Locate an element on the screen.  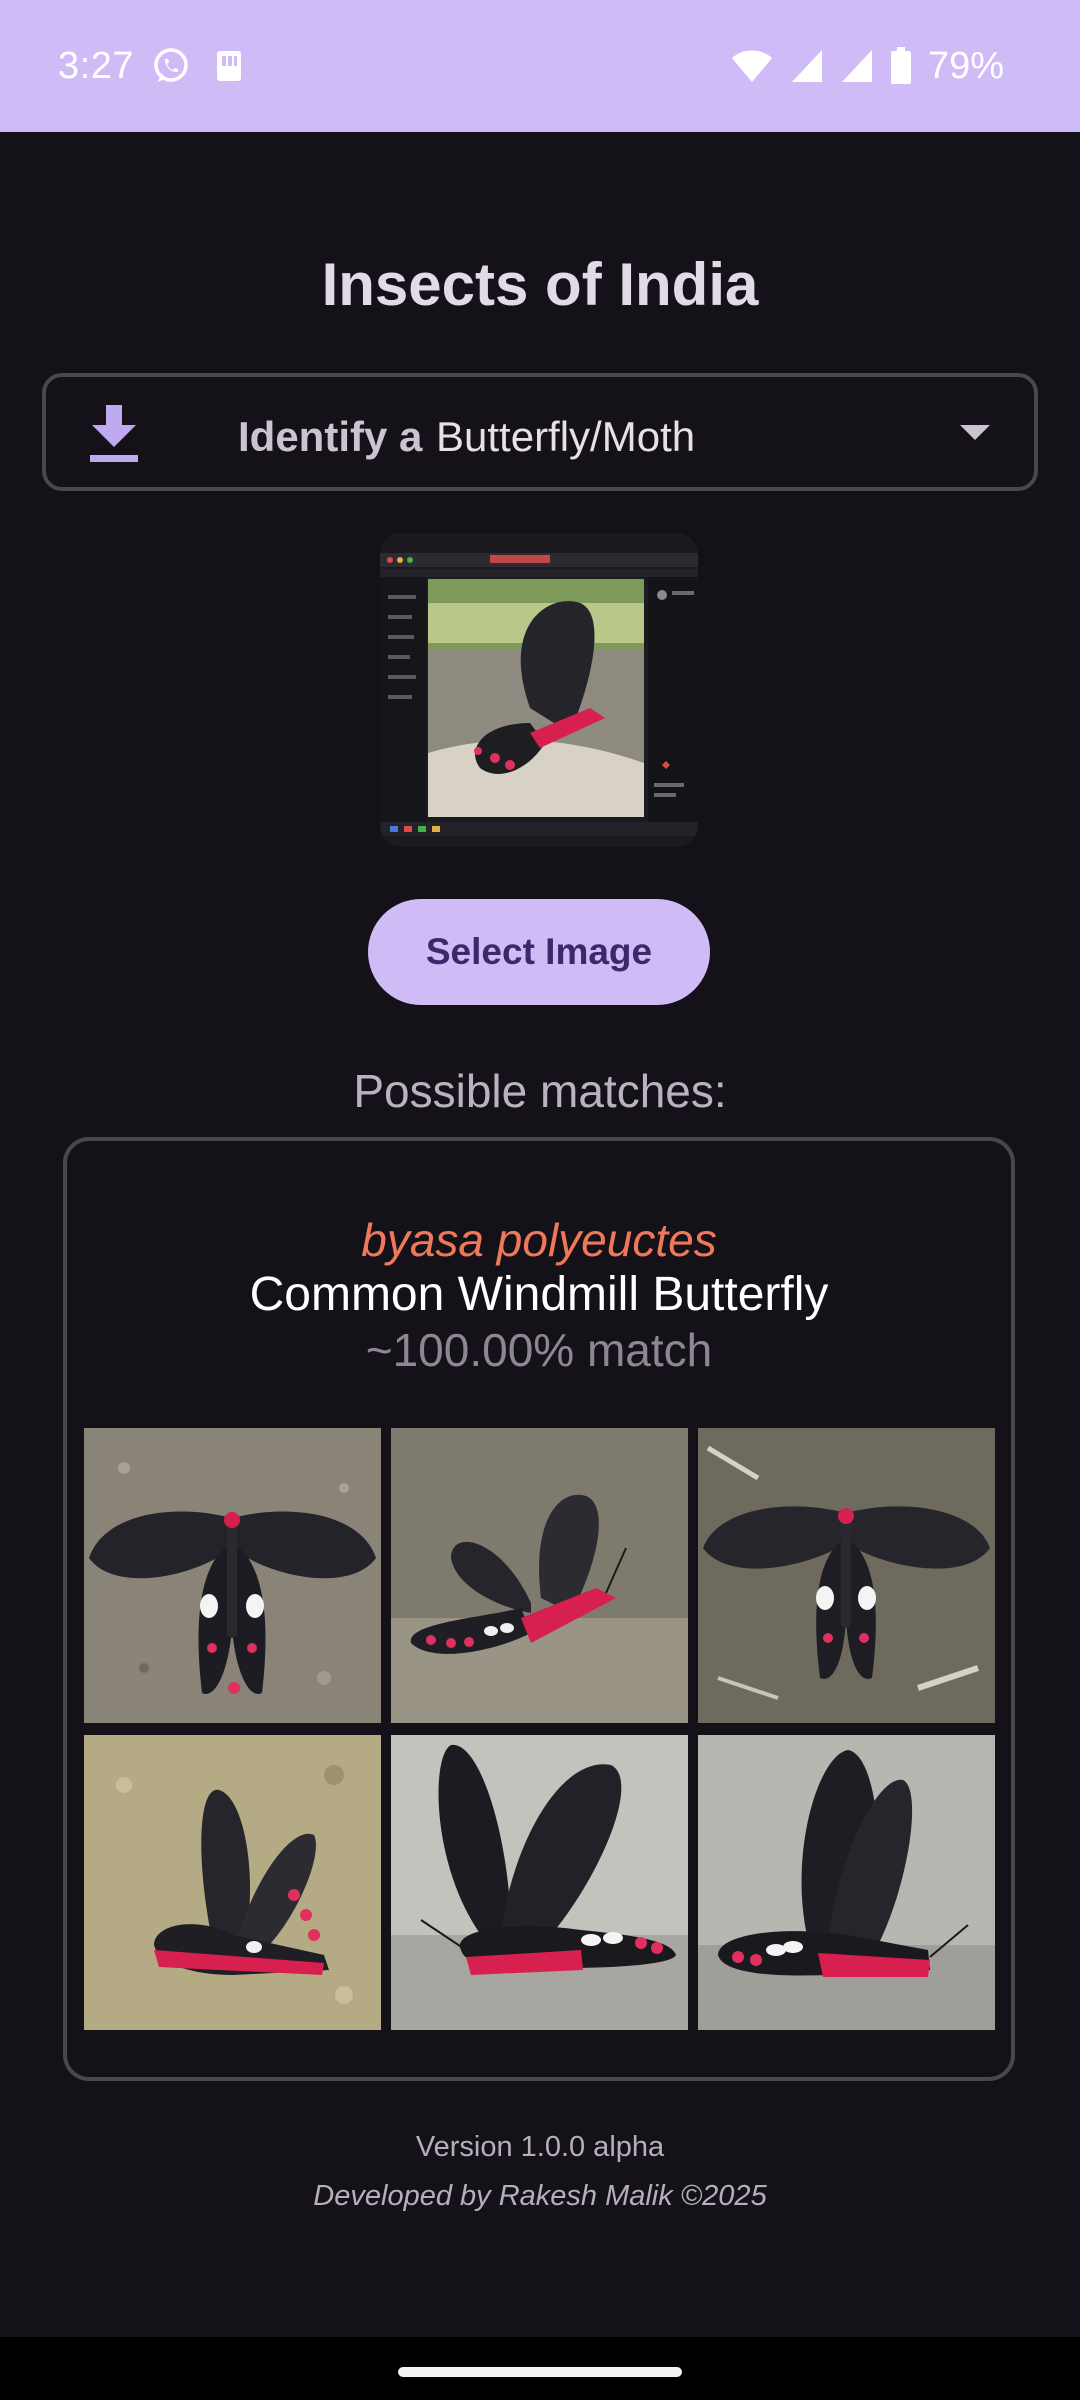
match-common-name: Common Windmill Butterfly is located at coordinates (539, 1294).